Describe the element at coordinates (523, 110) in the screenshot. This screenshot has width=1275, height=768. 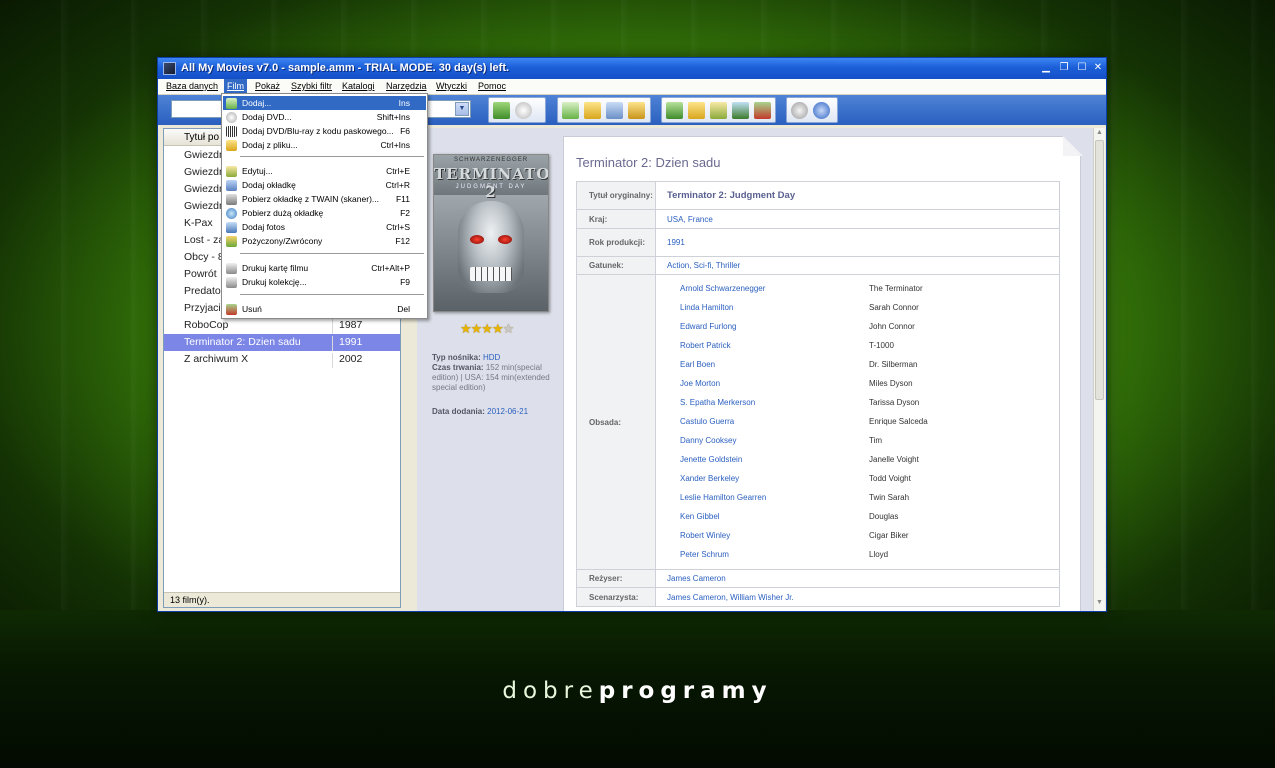
I see `disc-icon` at that location.